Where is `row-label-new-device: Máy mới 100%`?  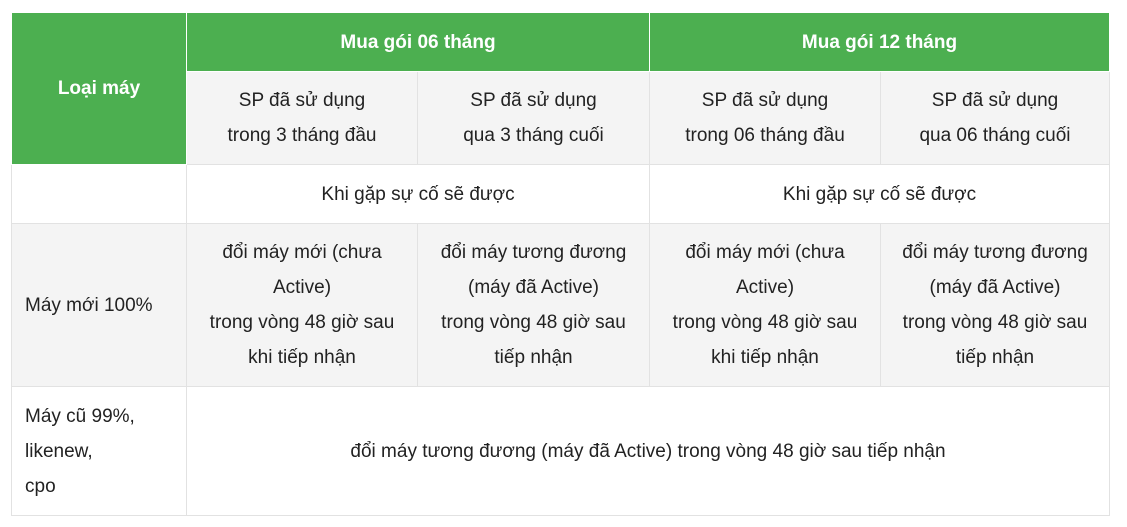
row-label-new-device: Máy mới 100% is located at coordinates (99, 305).